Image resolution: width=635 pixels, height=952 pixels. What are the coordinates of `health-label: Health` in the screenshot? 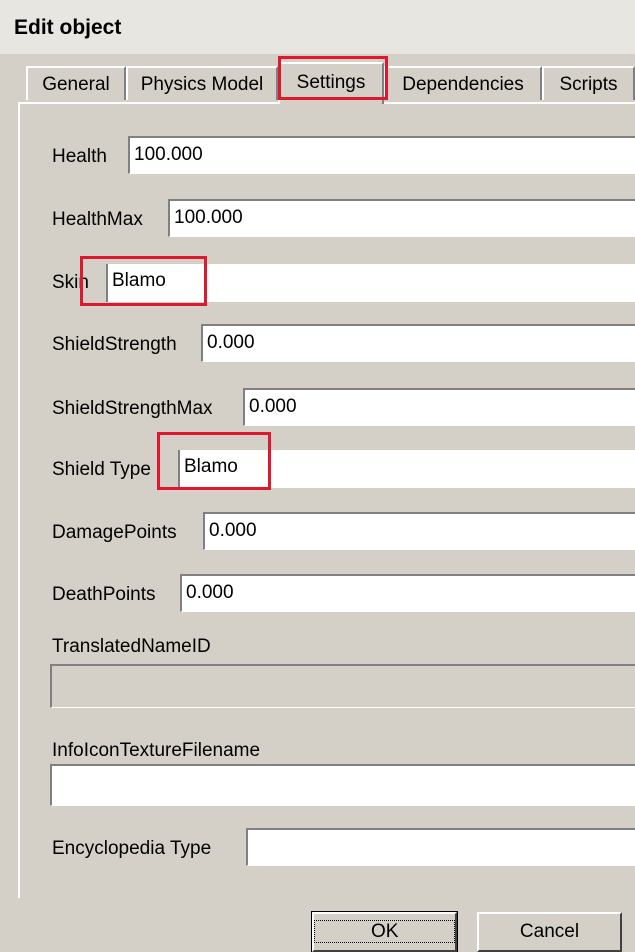 It's located at (79, 156).